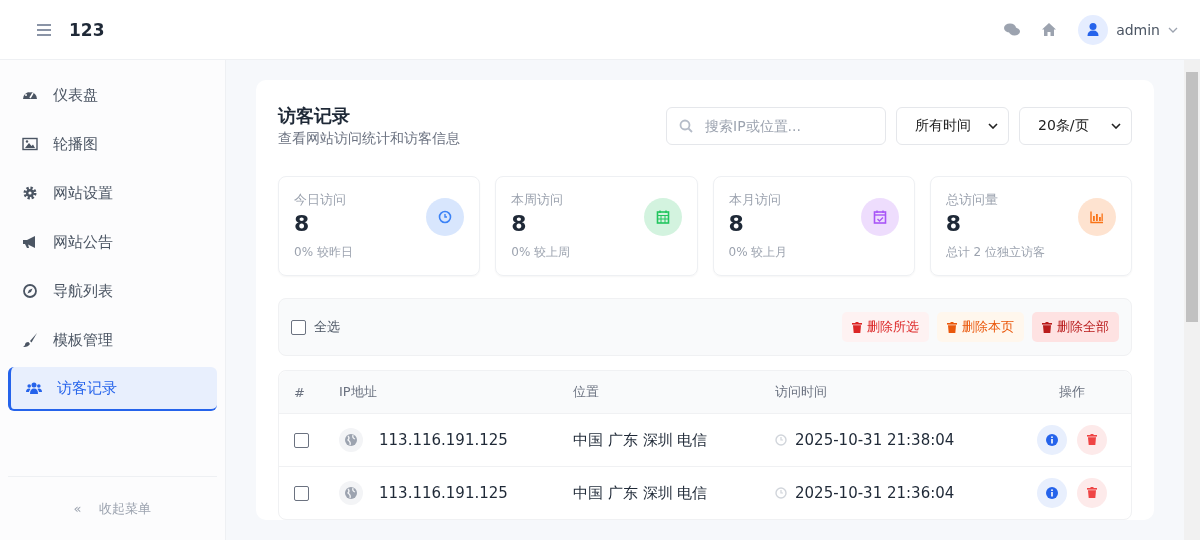  I want to click on menu-icon, so click(44, 29).